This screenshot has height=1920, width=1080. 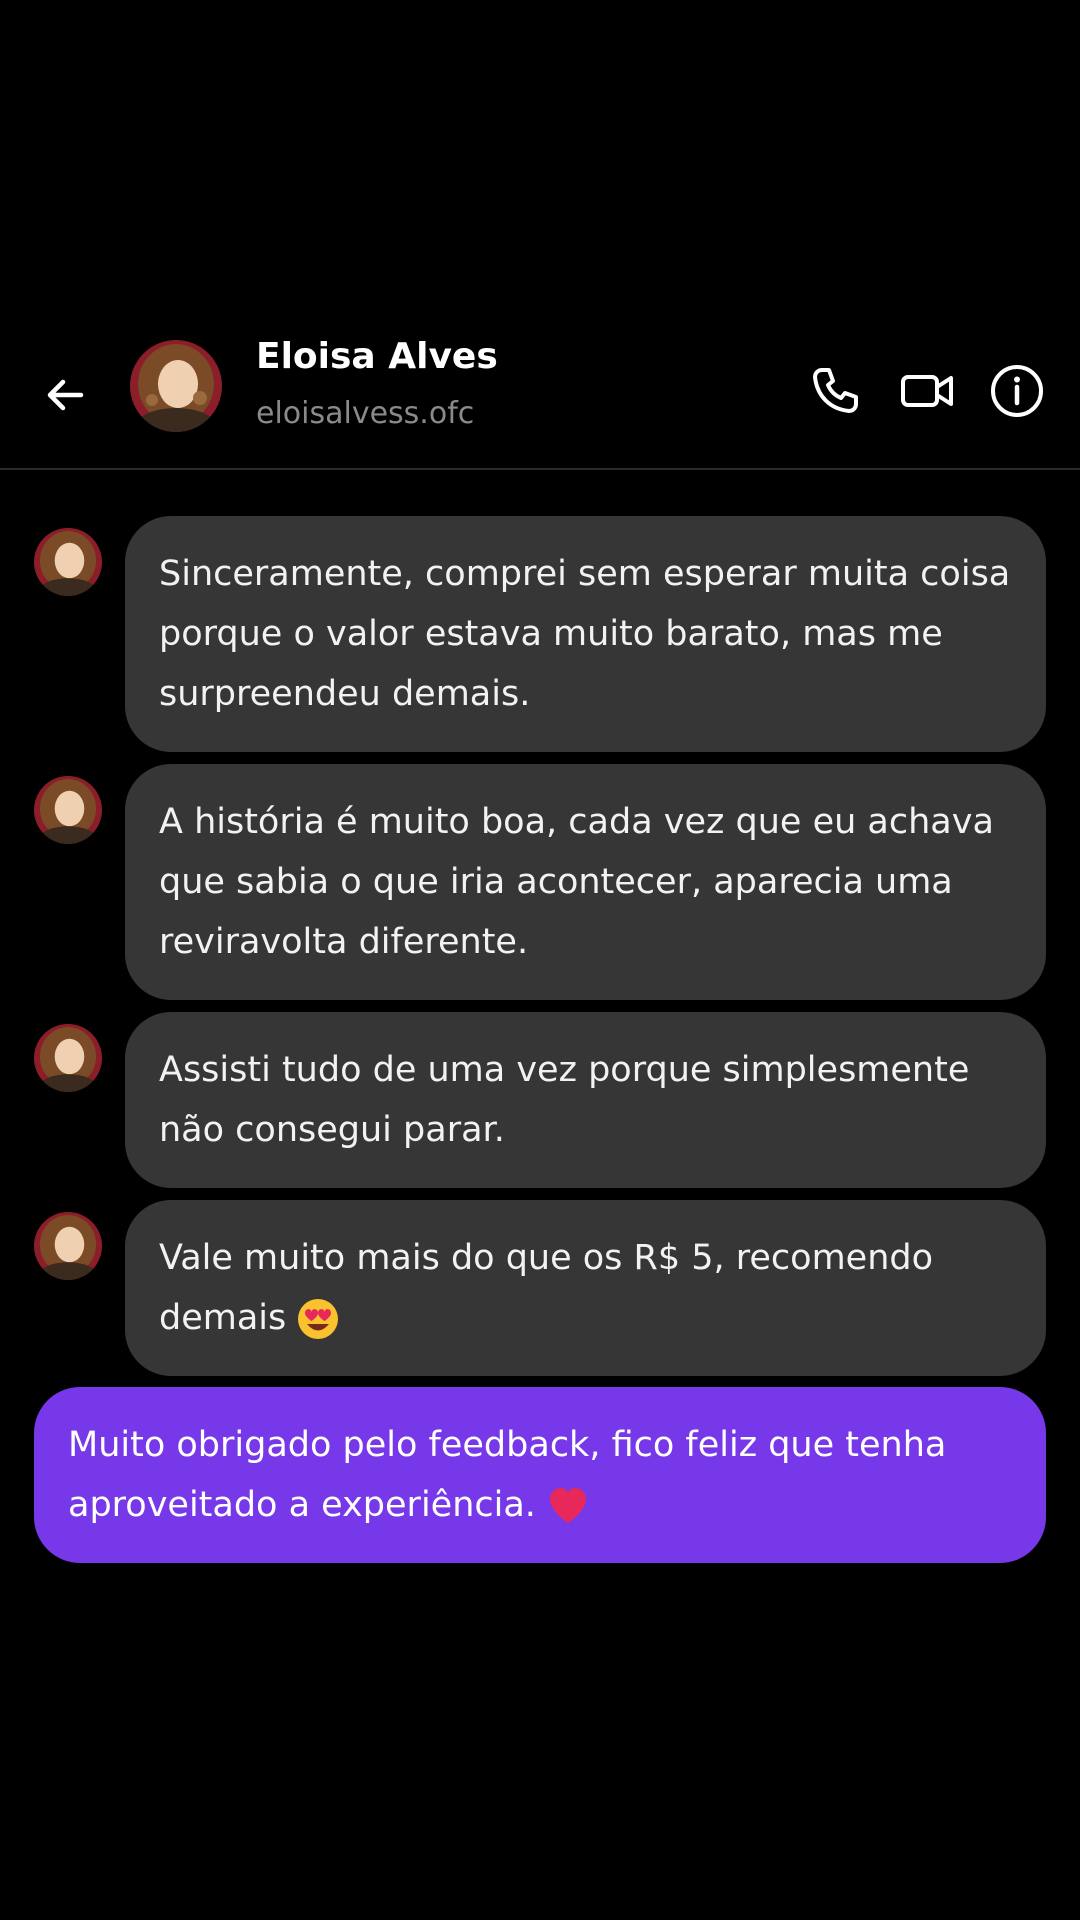 What do you see at coordinates (365, 413) in the screenshot?
I see `contact-handle: eloisalvess.ofc` at bounding box center [365, 413].